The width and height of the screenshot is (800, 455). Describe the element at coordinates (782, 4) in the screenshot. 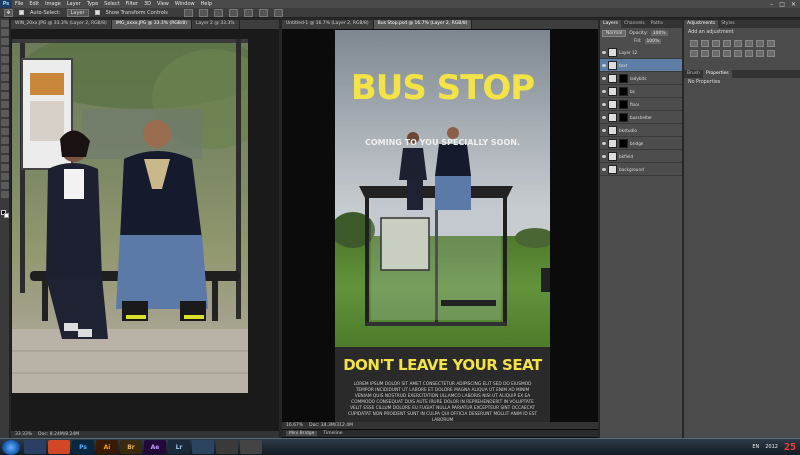

I see `maximize-button: □` at that location.